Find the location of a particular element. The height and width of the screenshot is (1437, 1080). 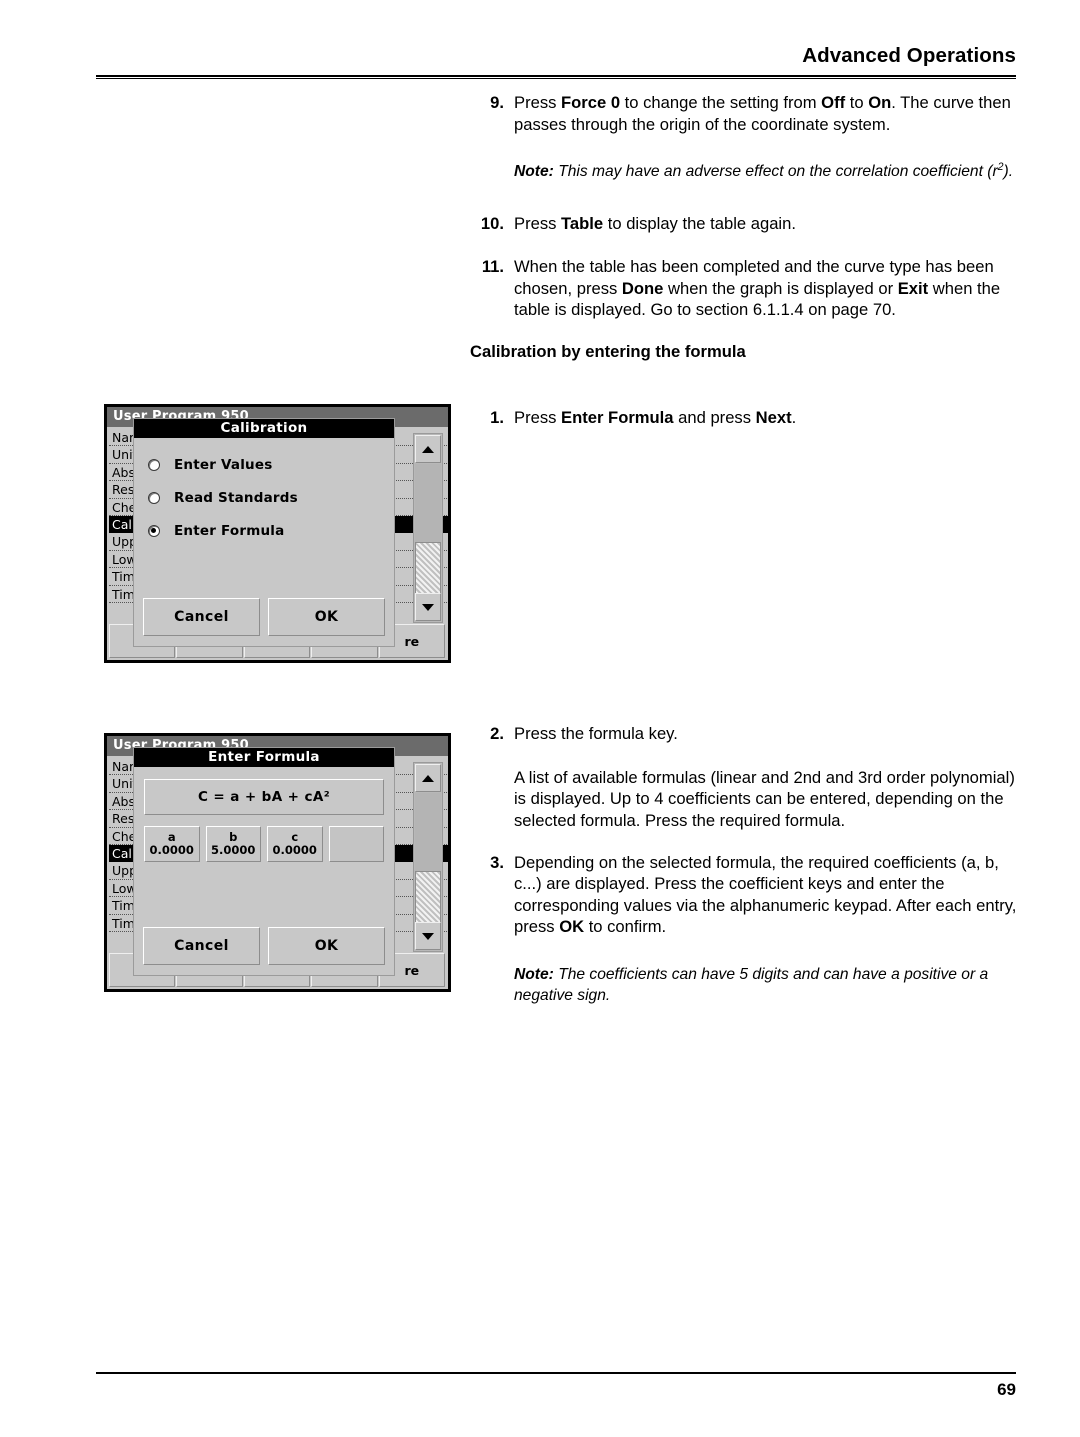

item-1-text: Press Enter Formula and press Next. is located at coordinates (655, 417).